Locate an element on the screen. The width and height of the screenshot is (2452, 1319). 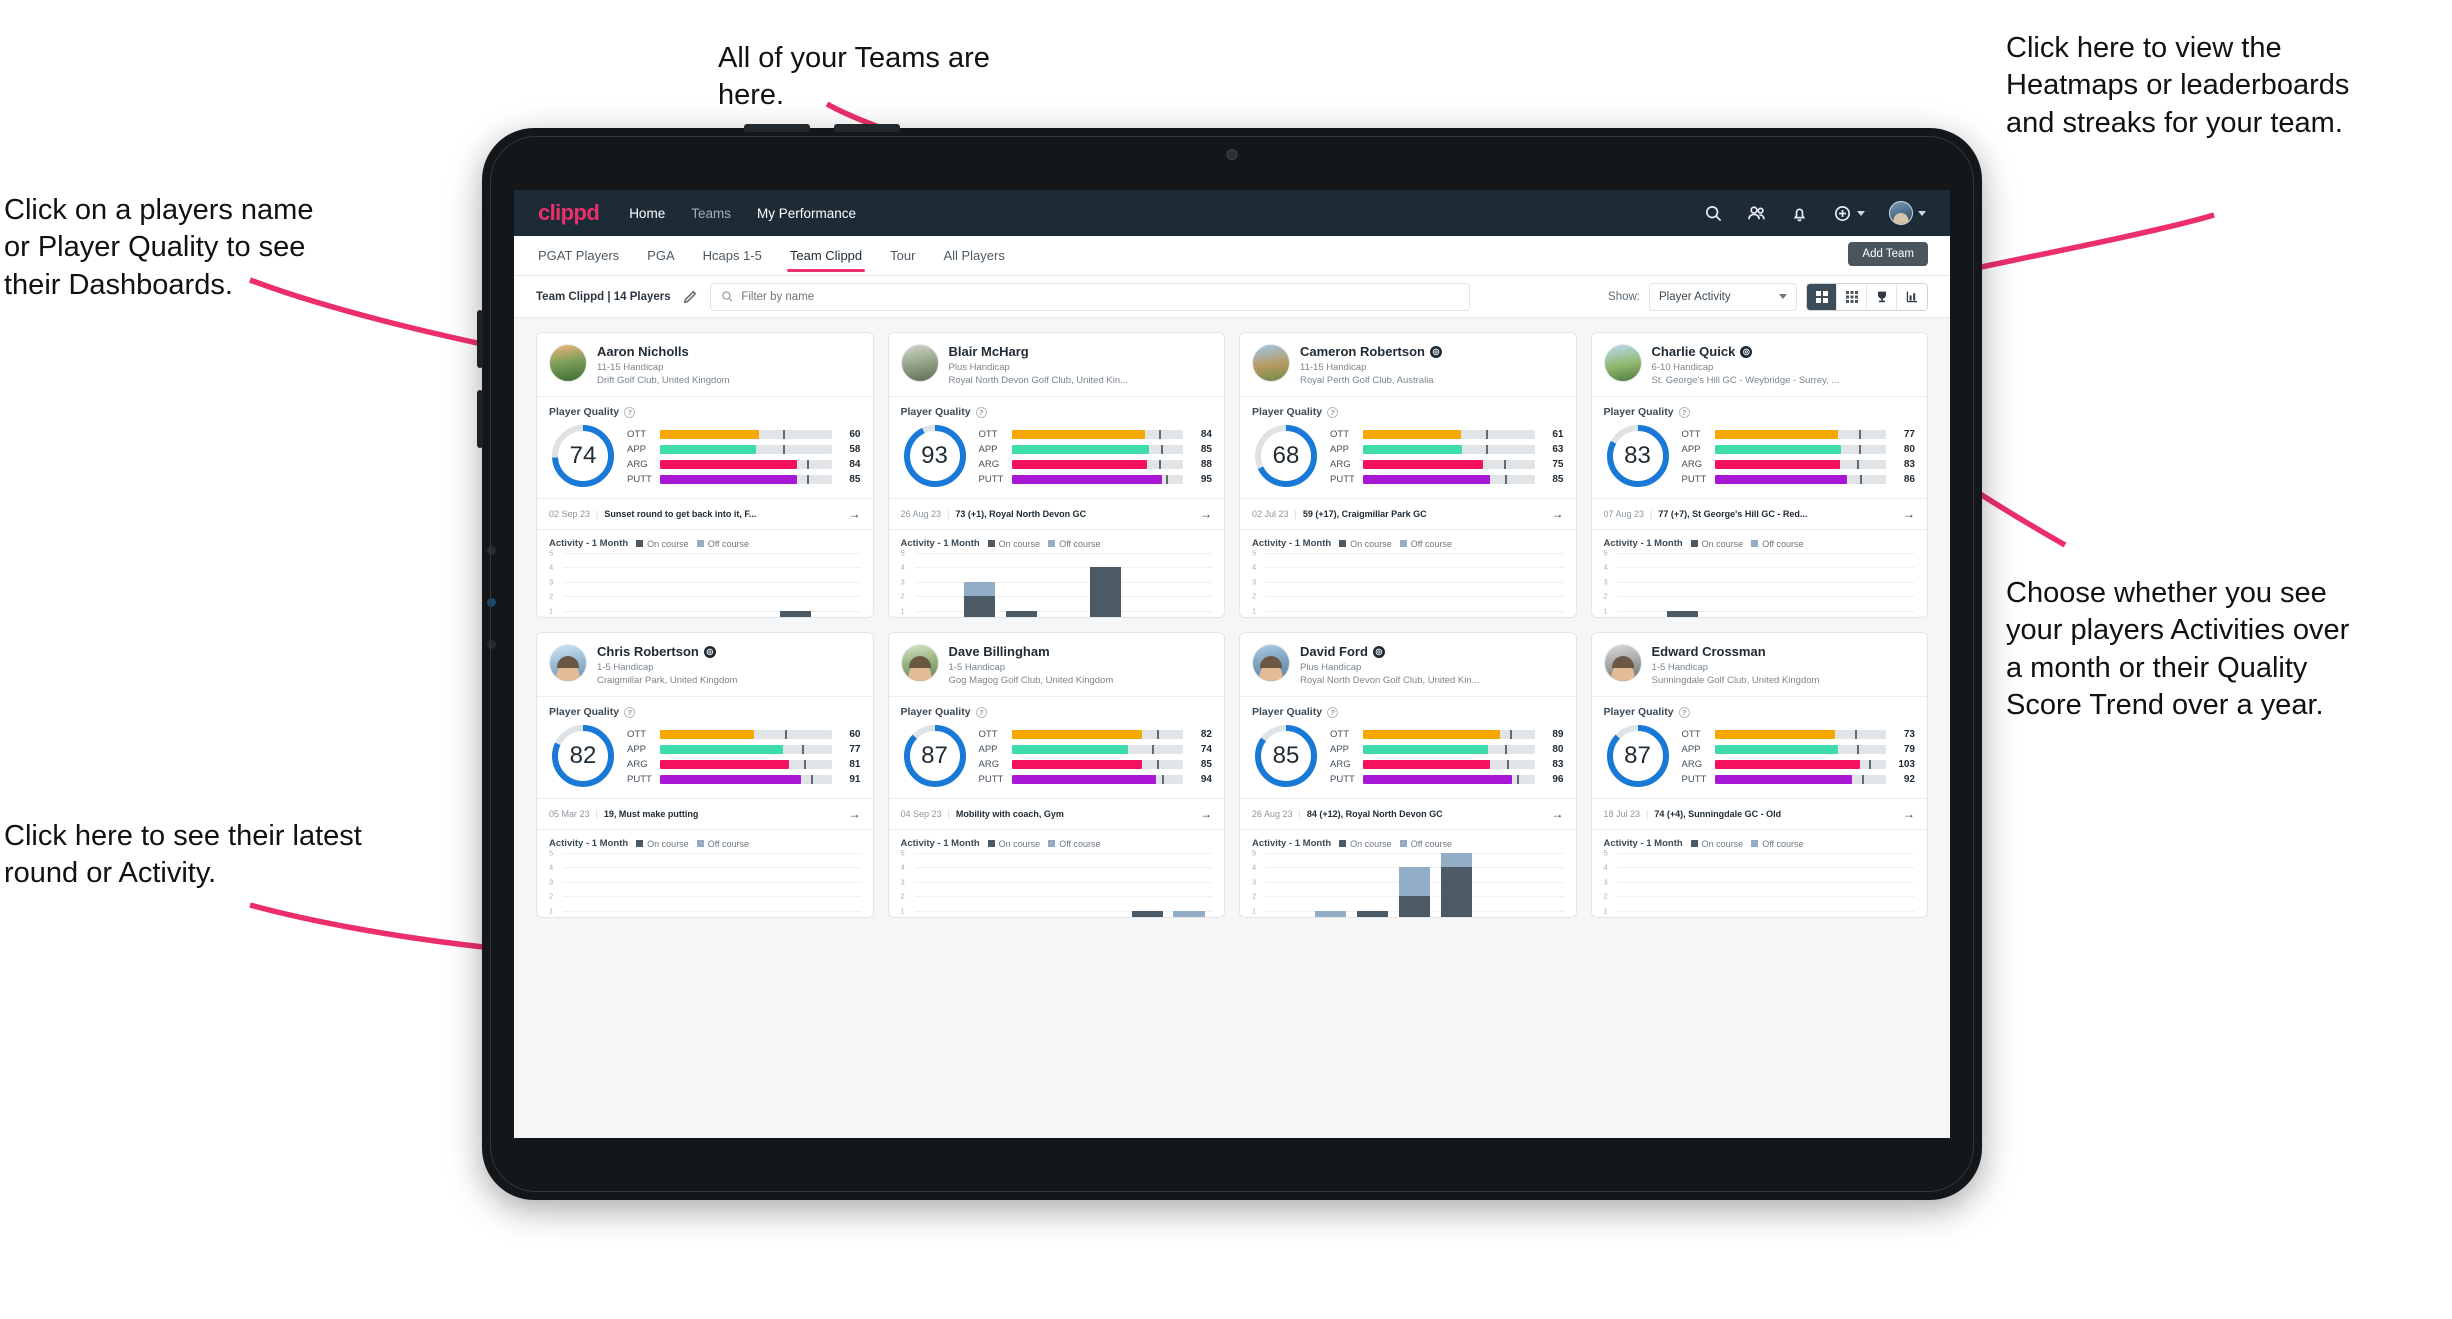
add-menu is located at coordinates (1849, 213).